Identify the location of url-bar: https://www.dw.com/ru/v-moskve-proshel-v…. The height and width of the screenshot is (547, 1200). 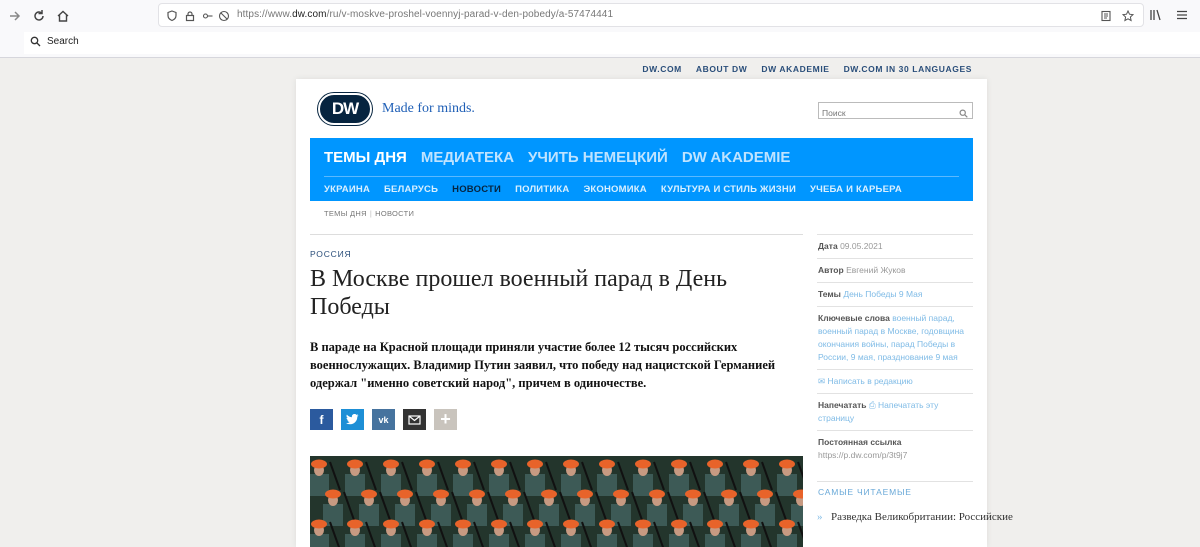
(651, 15).